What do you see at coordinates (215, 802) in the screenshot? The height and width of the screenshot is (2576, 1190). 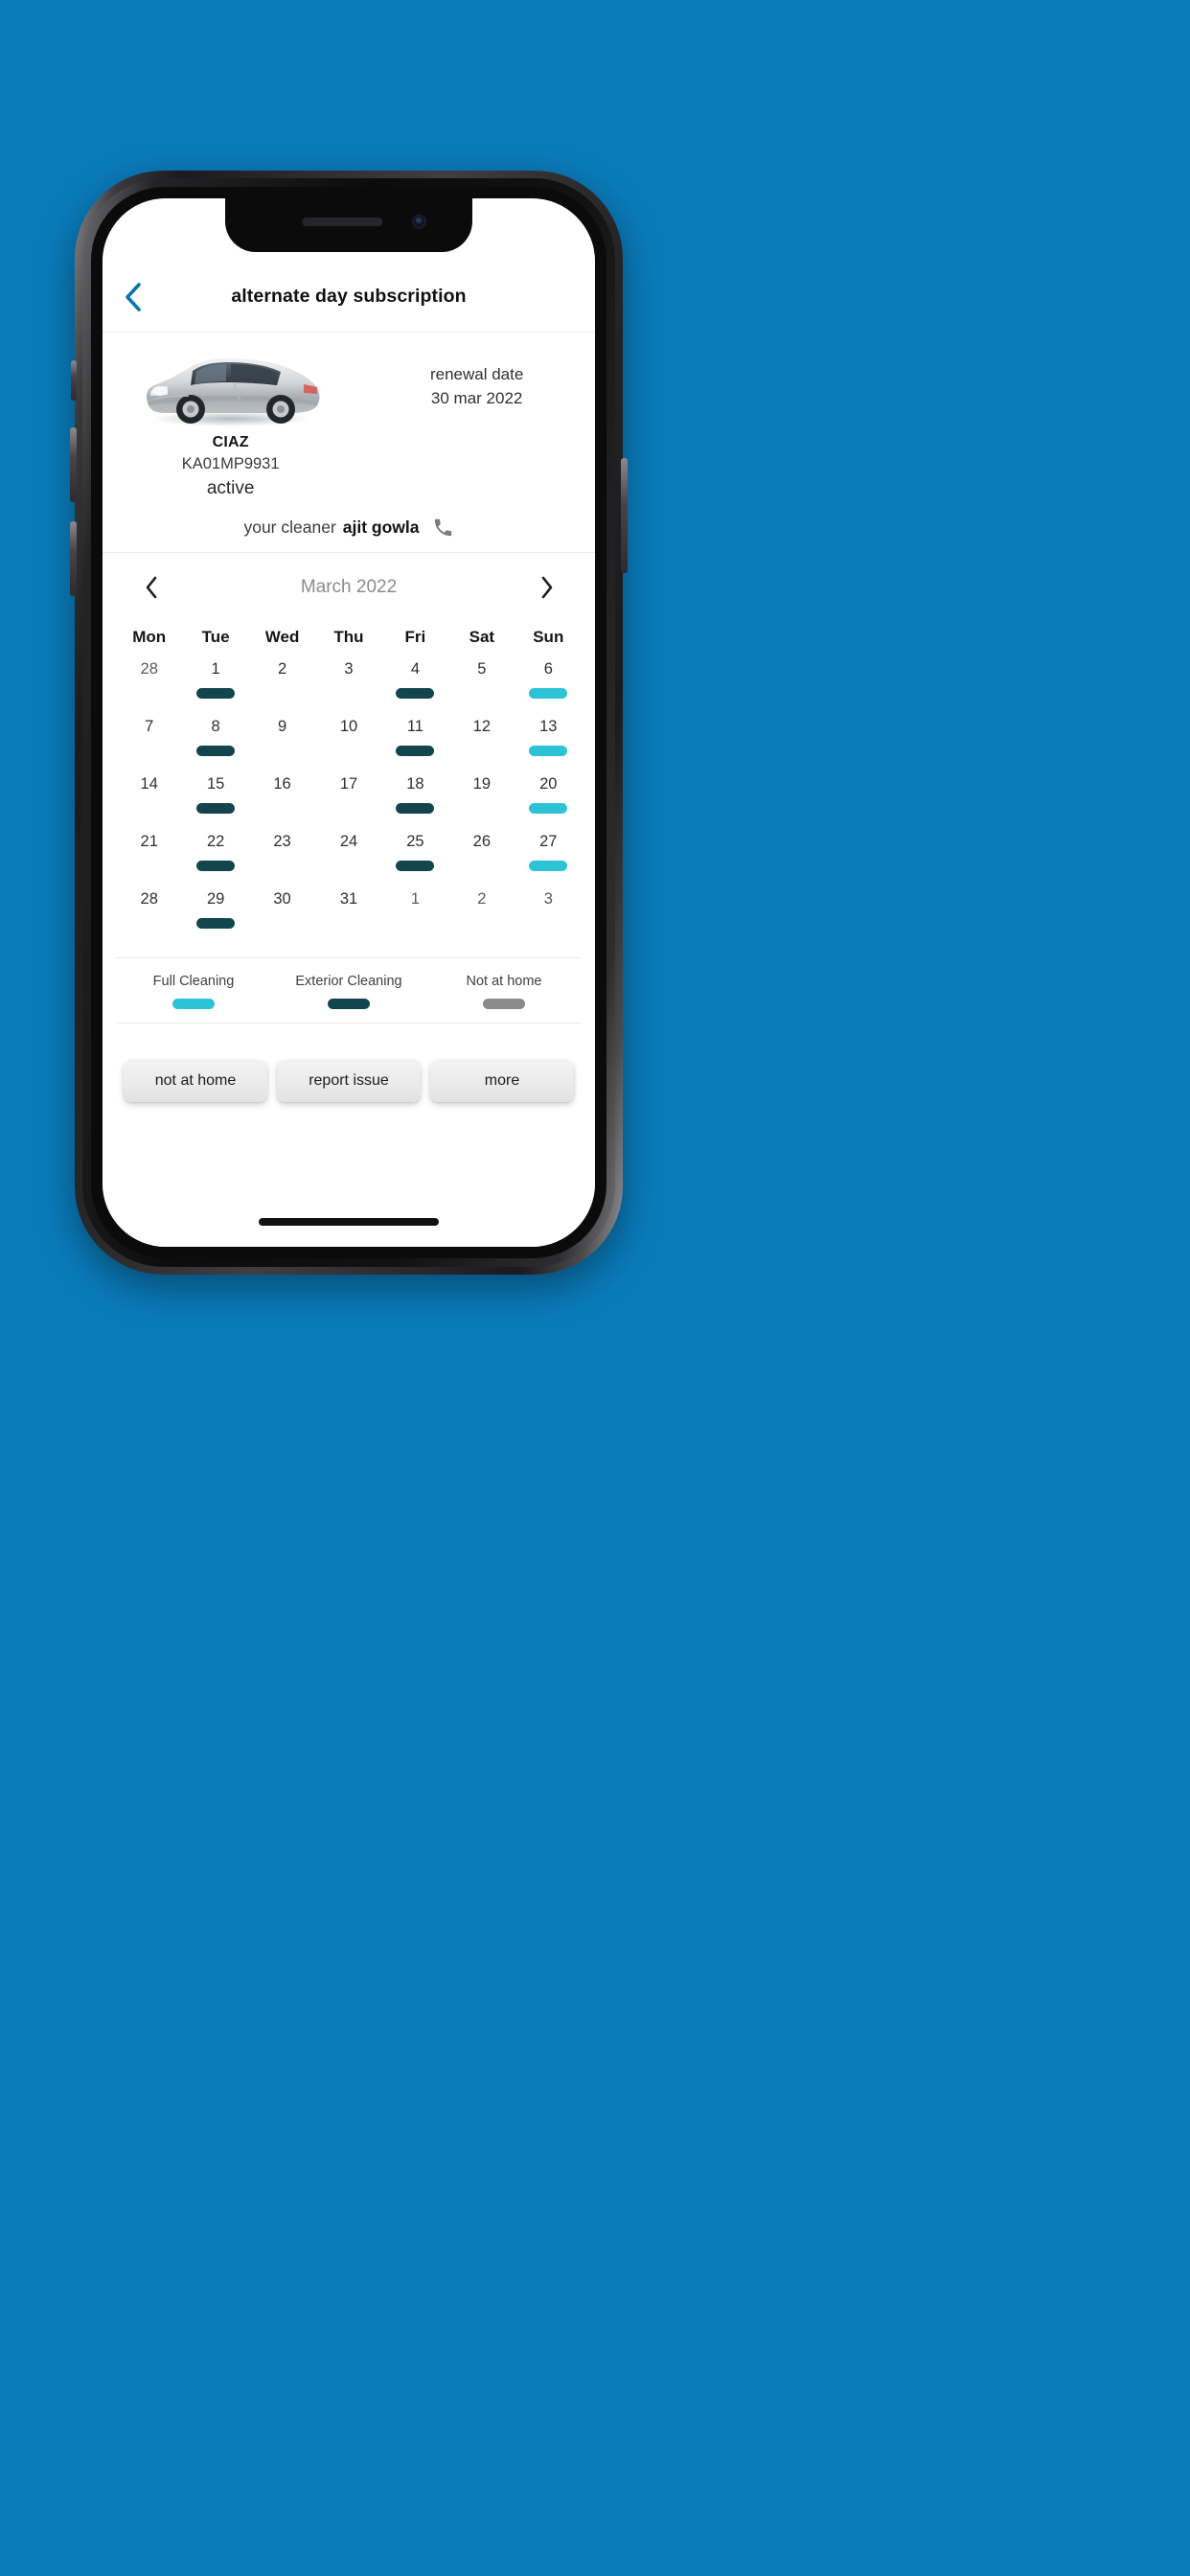 I see `calendar-day-cell: 15` at bounding box center [215, 802].